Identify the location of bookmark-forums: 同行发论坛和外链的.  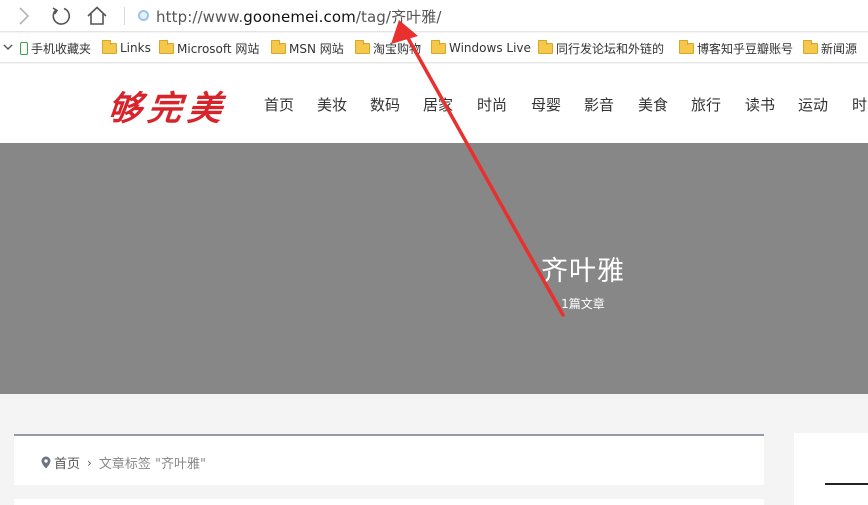
(601, 47).